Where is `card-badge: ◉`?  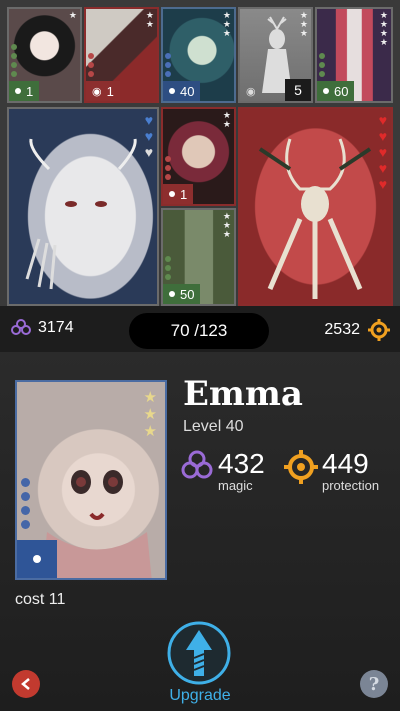 card-badge: ◉ is located at coordinates (251, 91).